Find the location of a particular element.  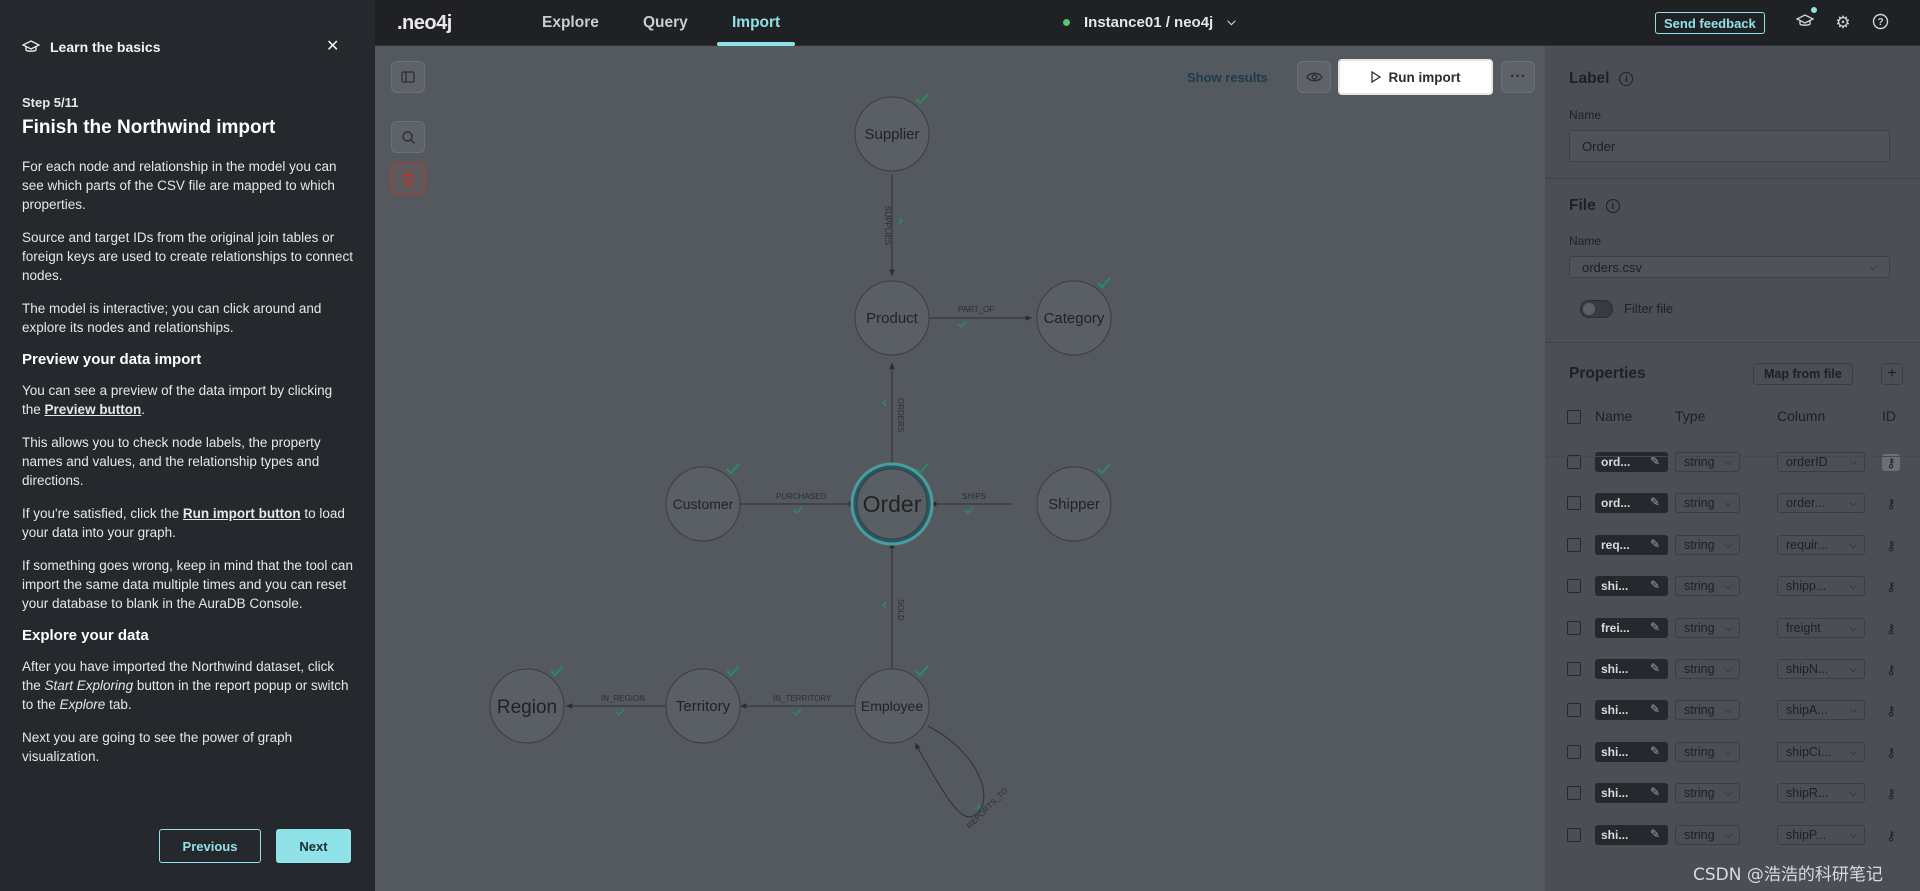

edge-supplies: SUPPLIES is located at coordinates (893, 225).